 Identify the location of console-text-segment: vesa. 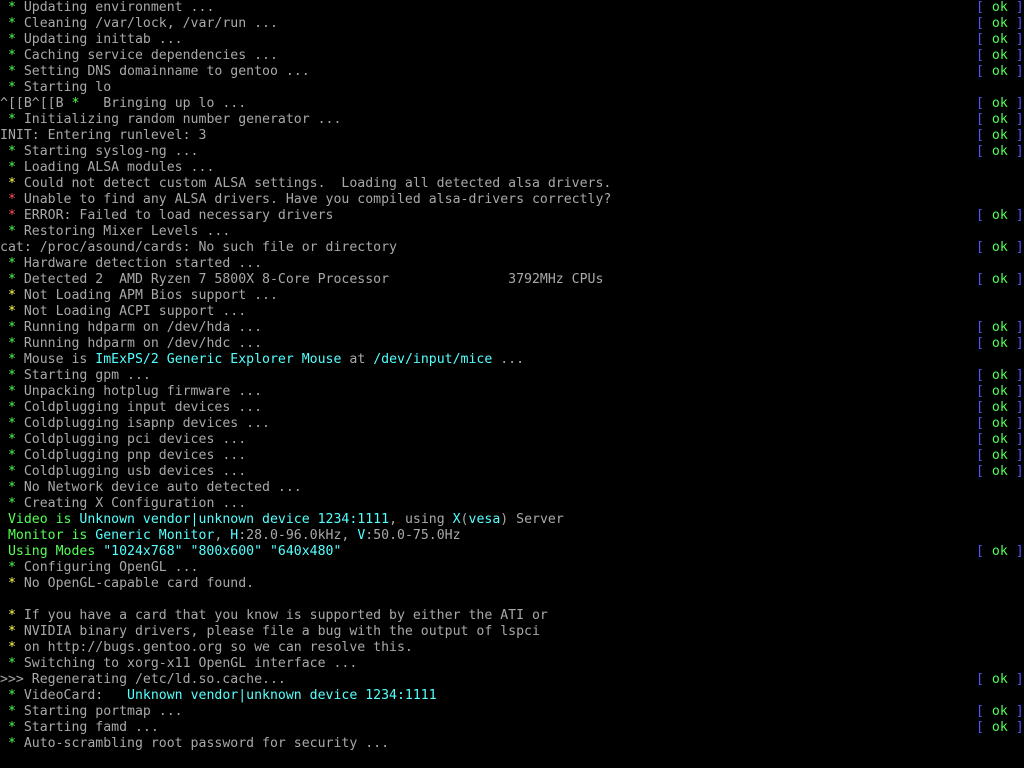
(484, 519).